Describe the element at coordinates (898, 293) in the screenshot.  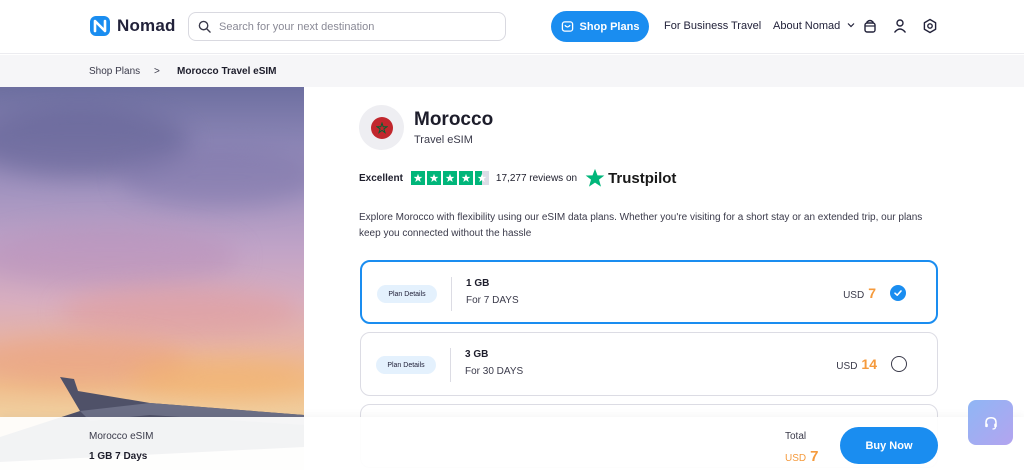
I see `check-icon` at that location.